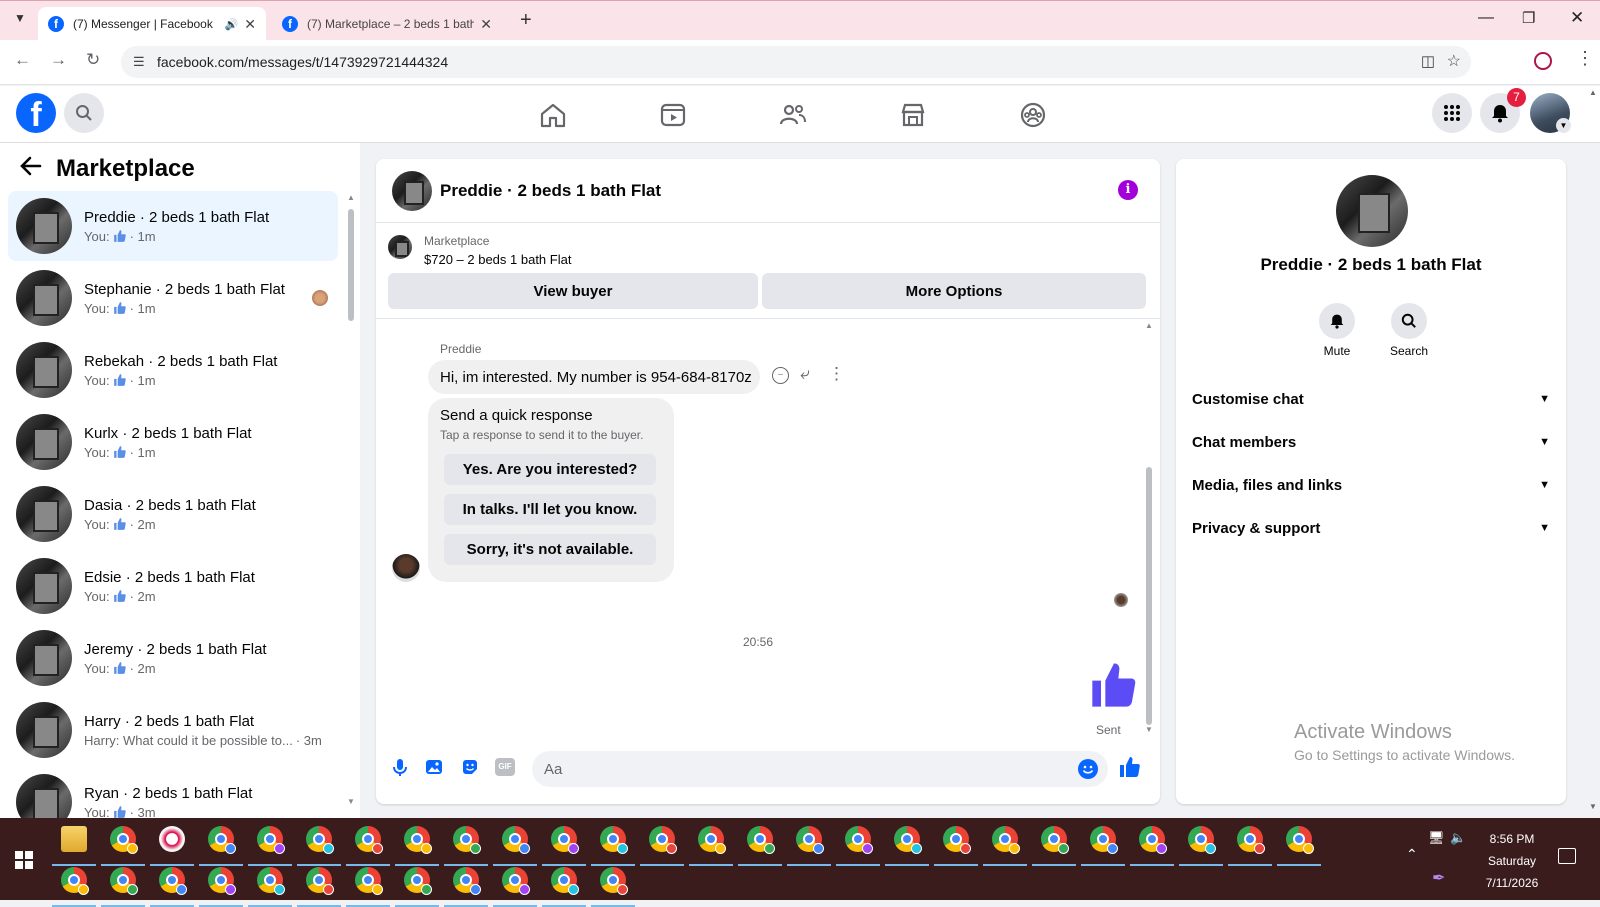  What do you see at coordinates (1486, 18) in the screenshot?
I see `minimize-button: —` at bounding box center [1486, 18].